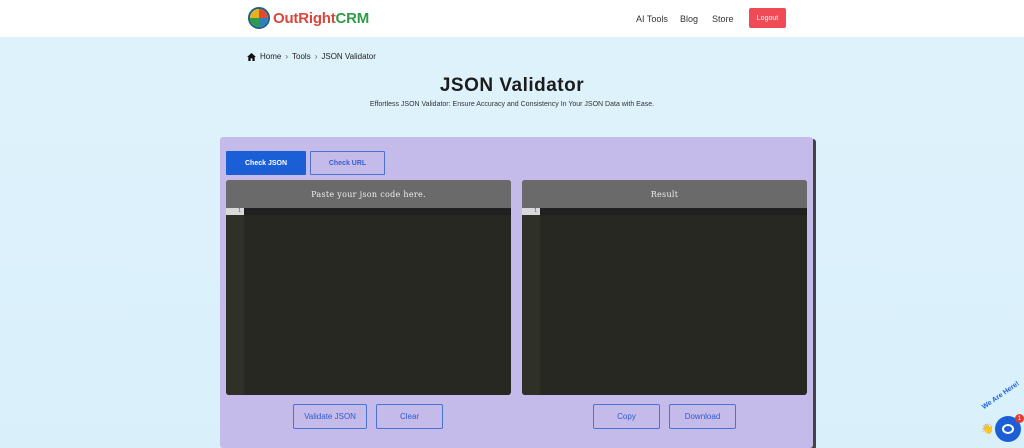 The height and width of the screenshot is (448, 1024). Describe the element at coordinates (512, 85) in the screenshot. I see `page-title: JSON Validator` at that location.